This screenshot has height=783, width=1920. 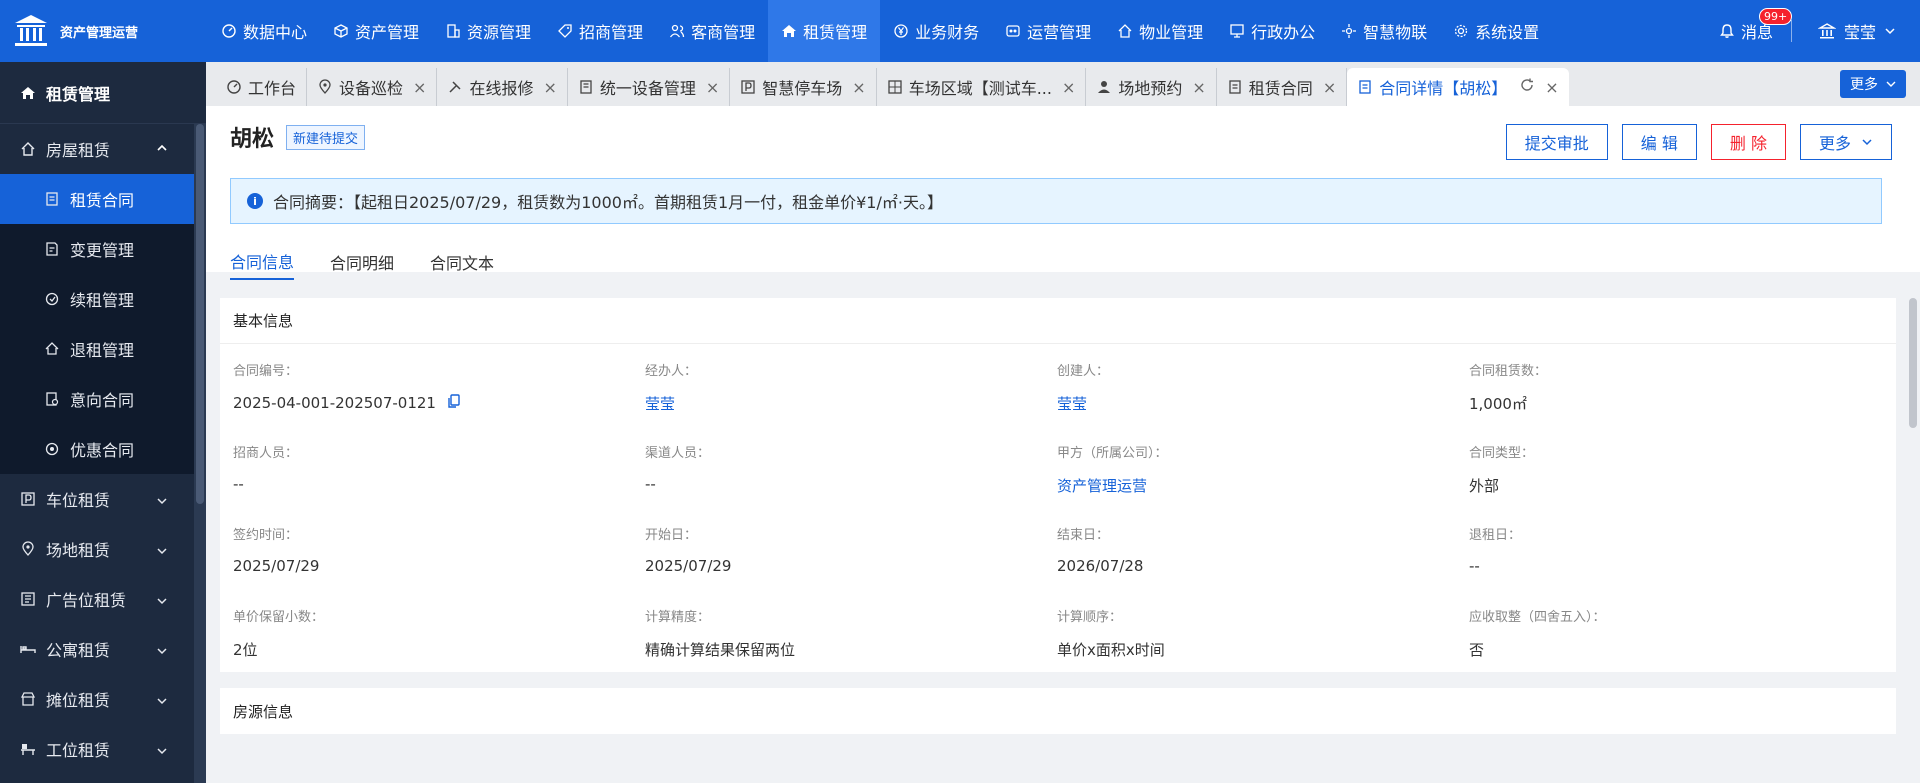 I want to click on user-menu: 莹莹, so click(x=1856, y=31).